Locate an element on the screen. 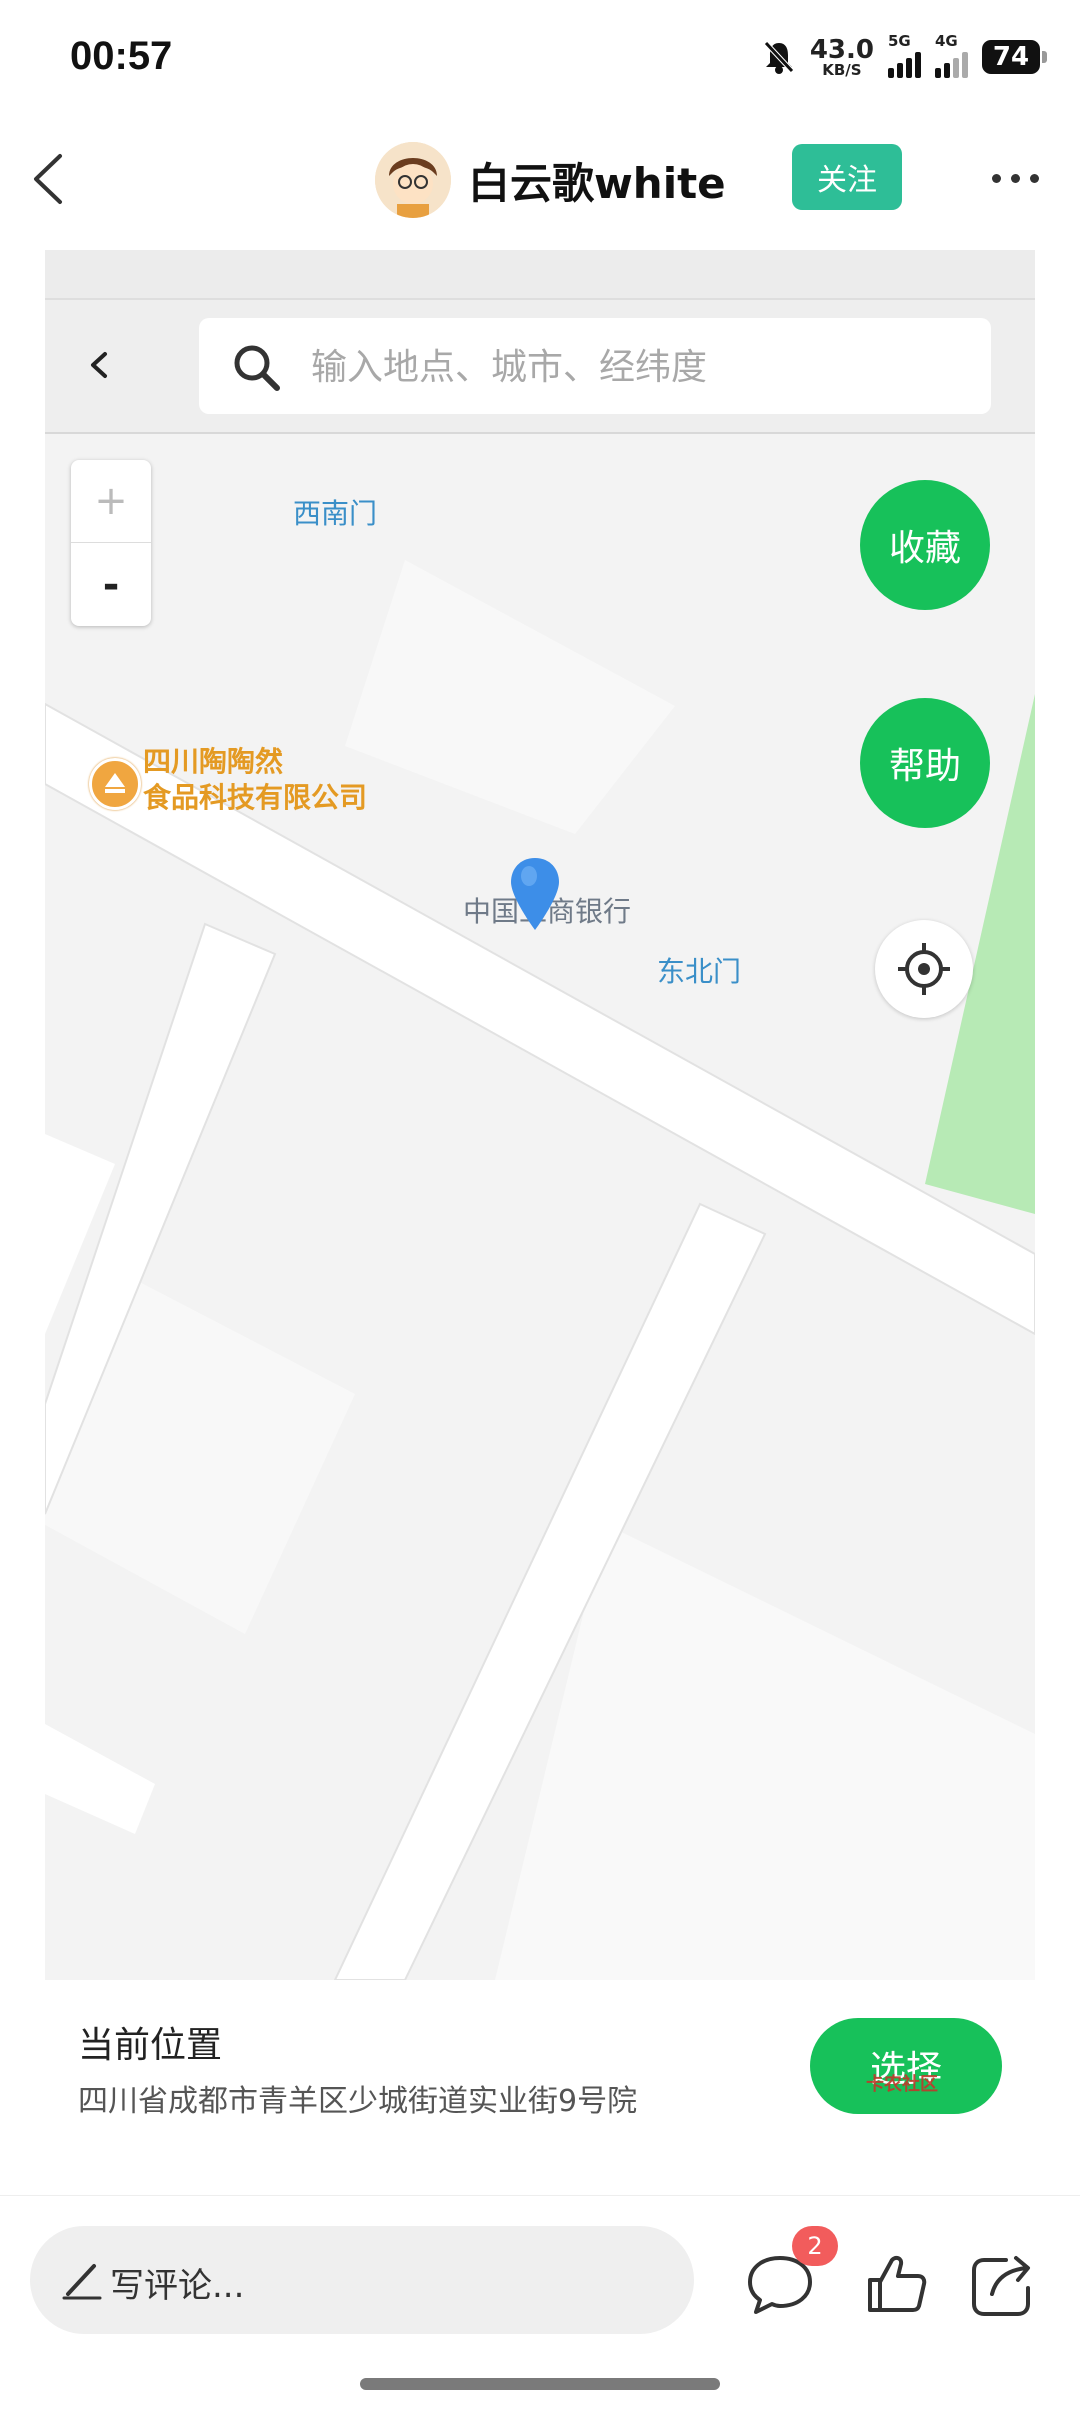  locate-me-button is located at coordinates (924, 969).